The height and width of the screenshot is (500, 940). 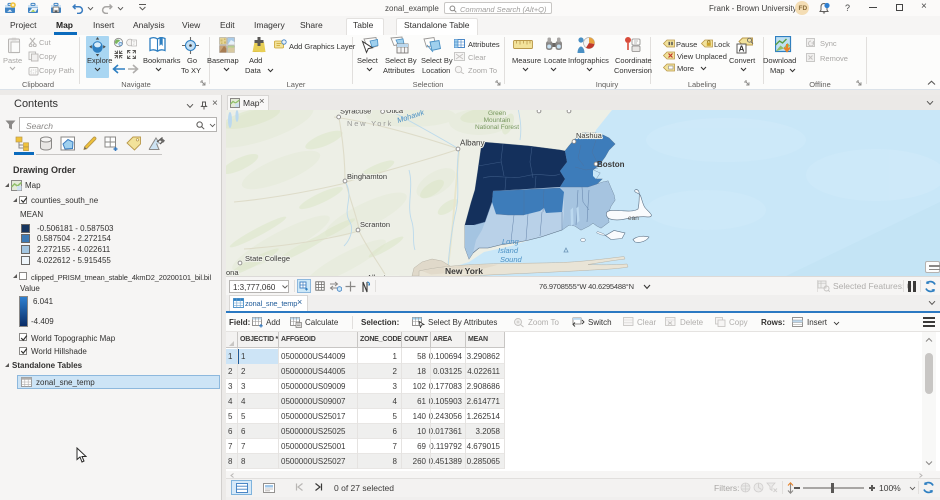 What do you see at coordinates (511, 241) in the screenshot?
I see `svg-text: Long` at bounding box center [511, 241].